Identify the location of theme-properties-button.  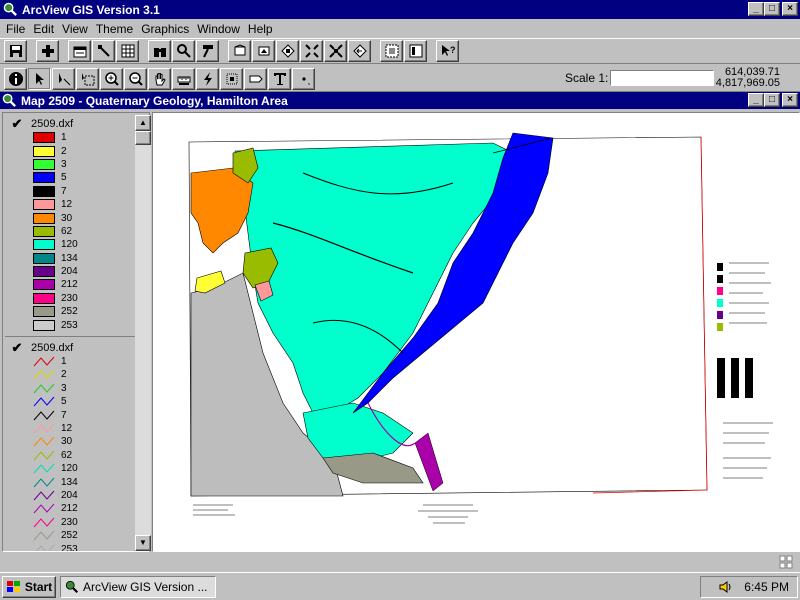
(79, 51).